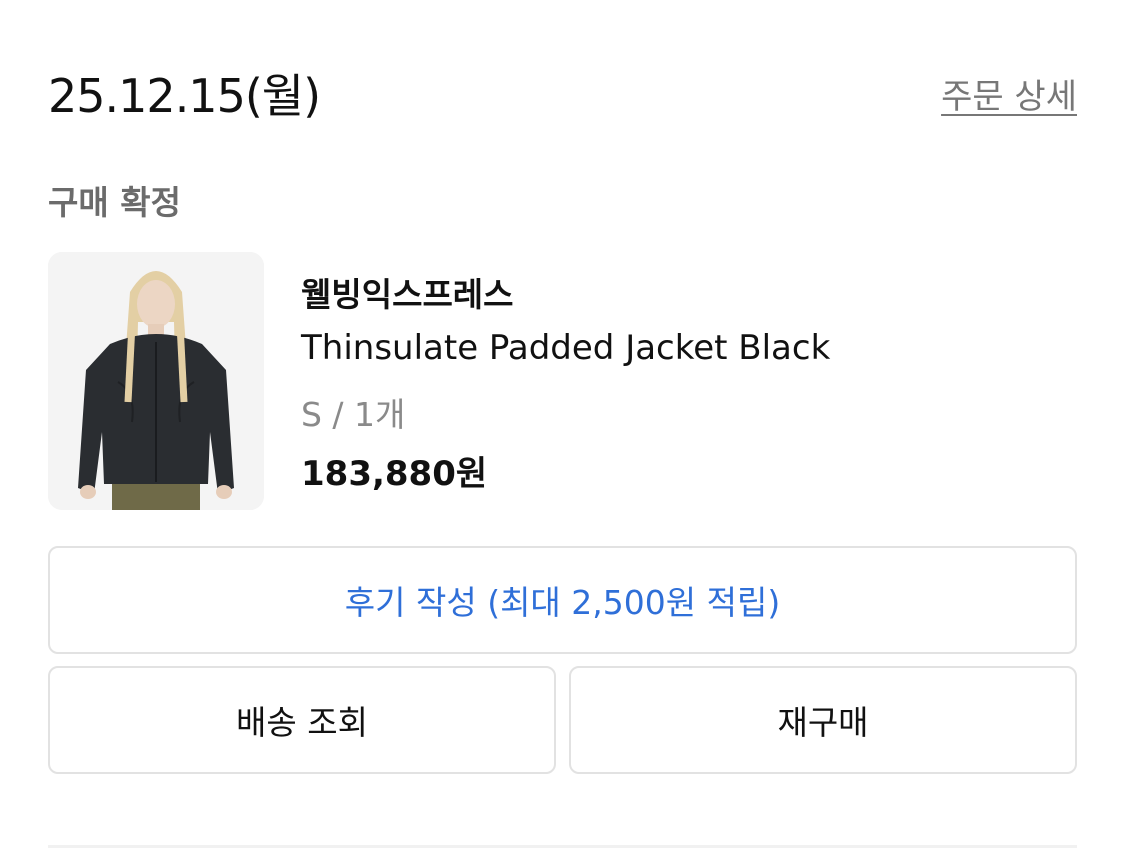 The height and width of the screenshot is (860, 1125). Describe the element at coordinates (562, 93) in the screenshot. I see `order-header: 25.12.15(월) 주문 상세` at that location.